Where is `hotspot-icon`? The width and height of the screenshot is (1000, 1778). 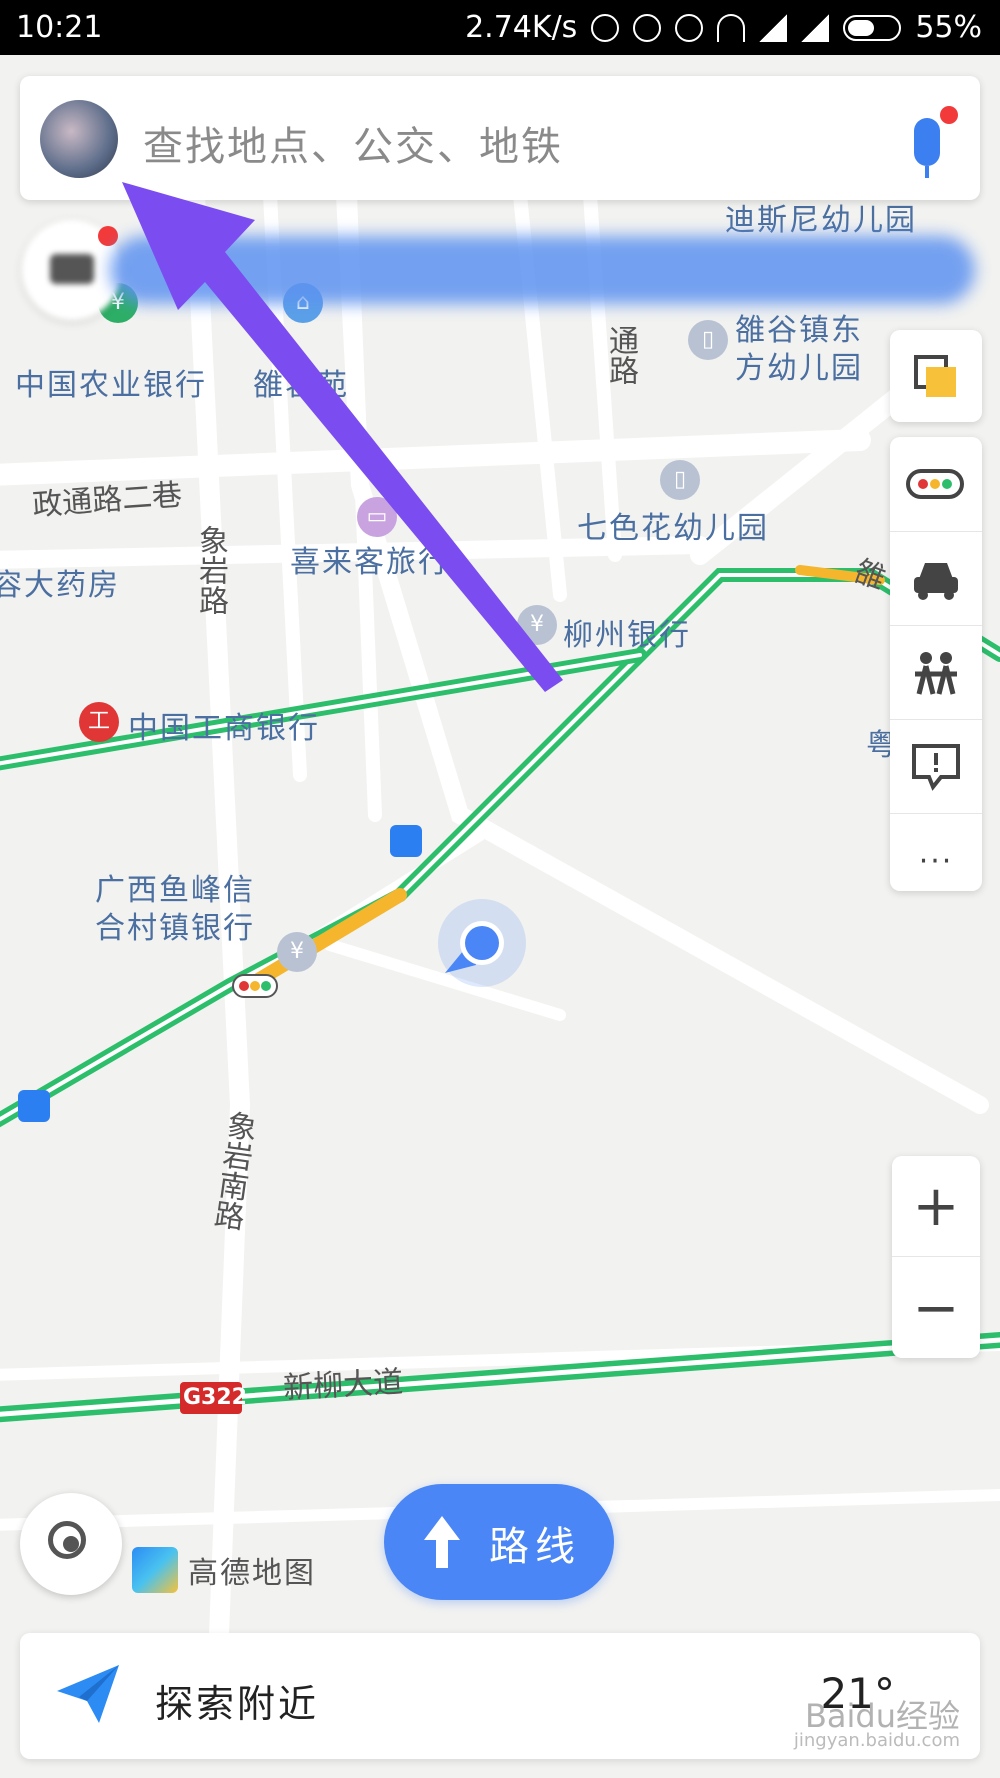 hotspot-icon is located at coordinates (605, 27).